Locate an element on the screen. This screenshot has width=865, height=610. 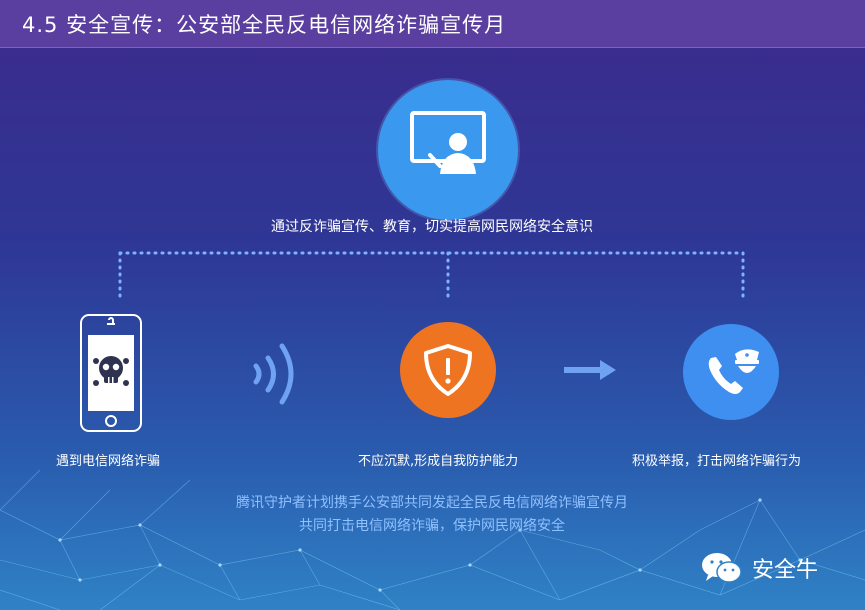
phone-skull-icon is located at coordinates (111, 373).